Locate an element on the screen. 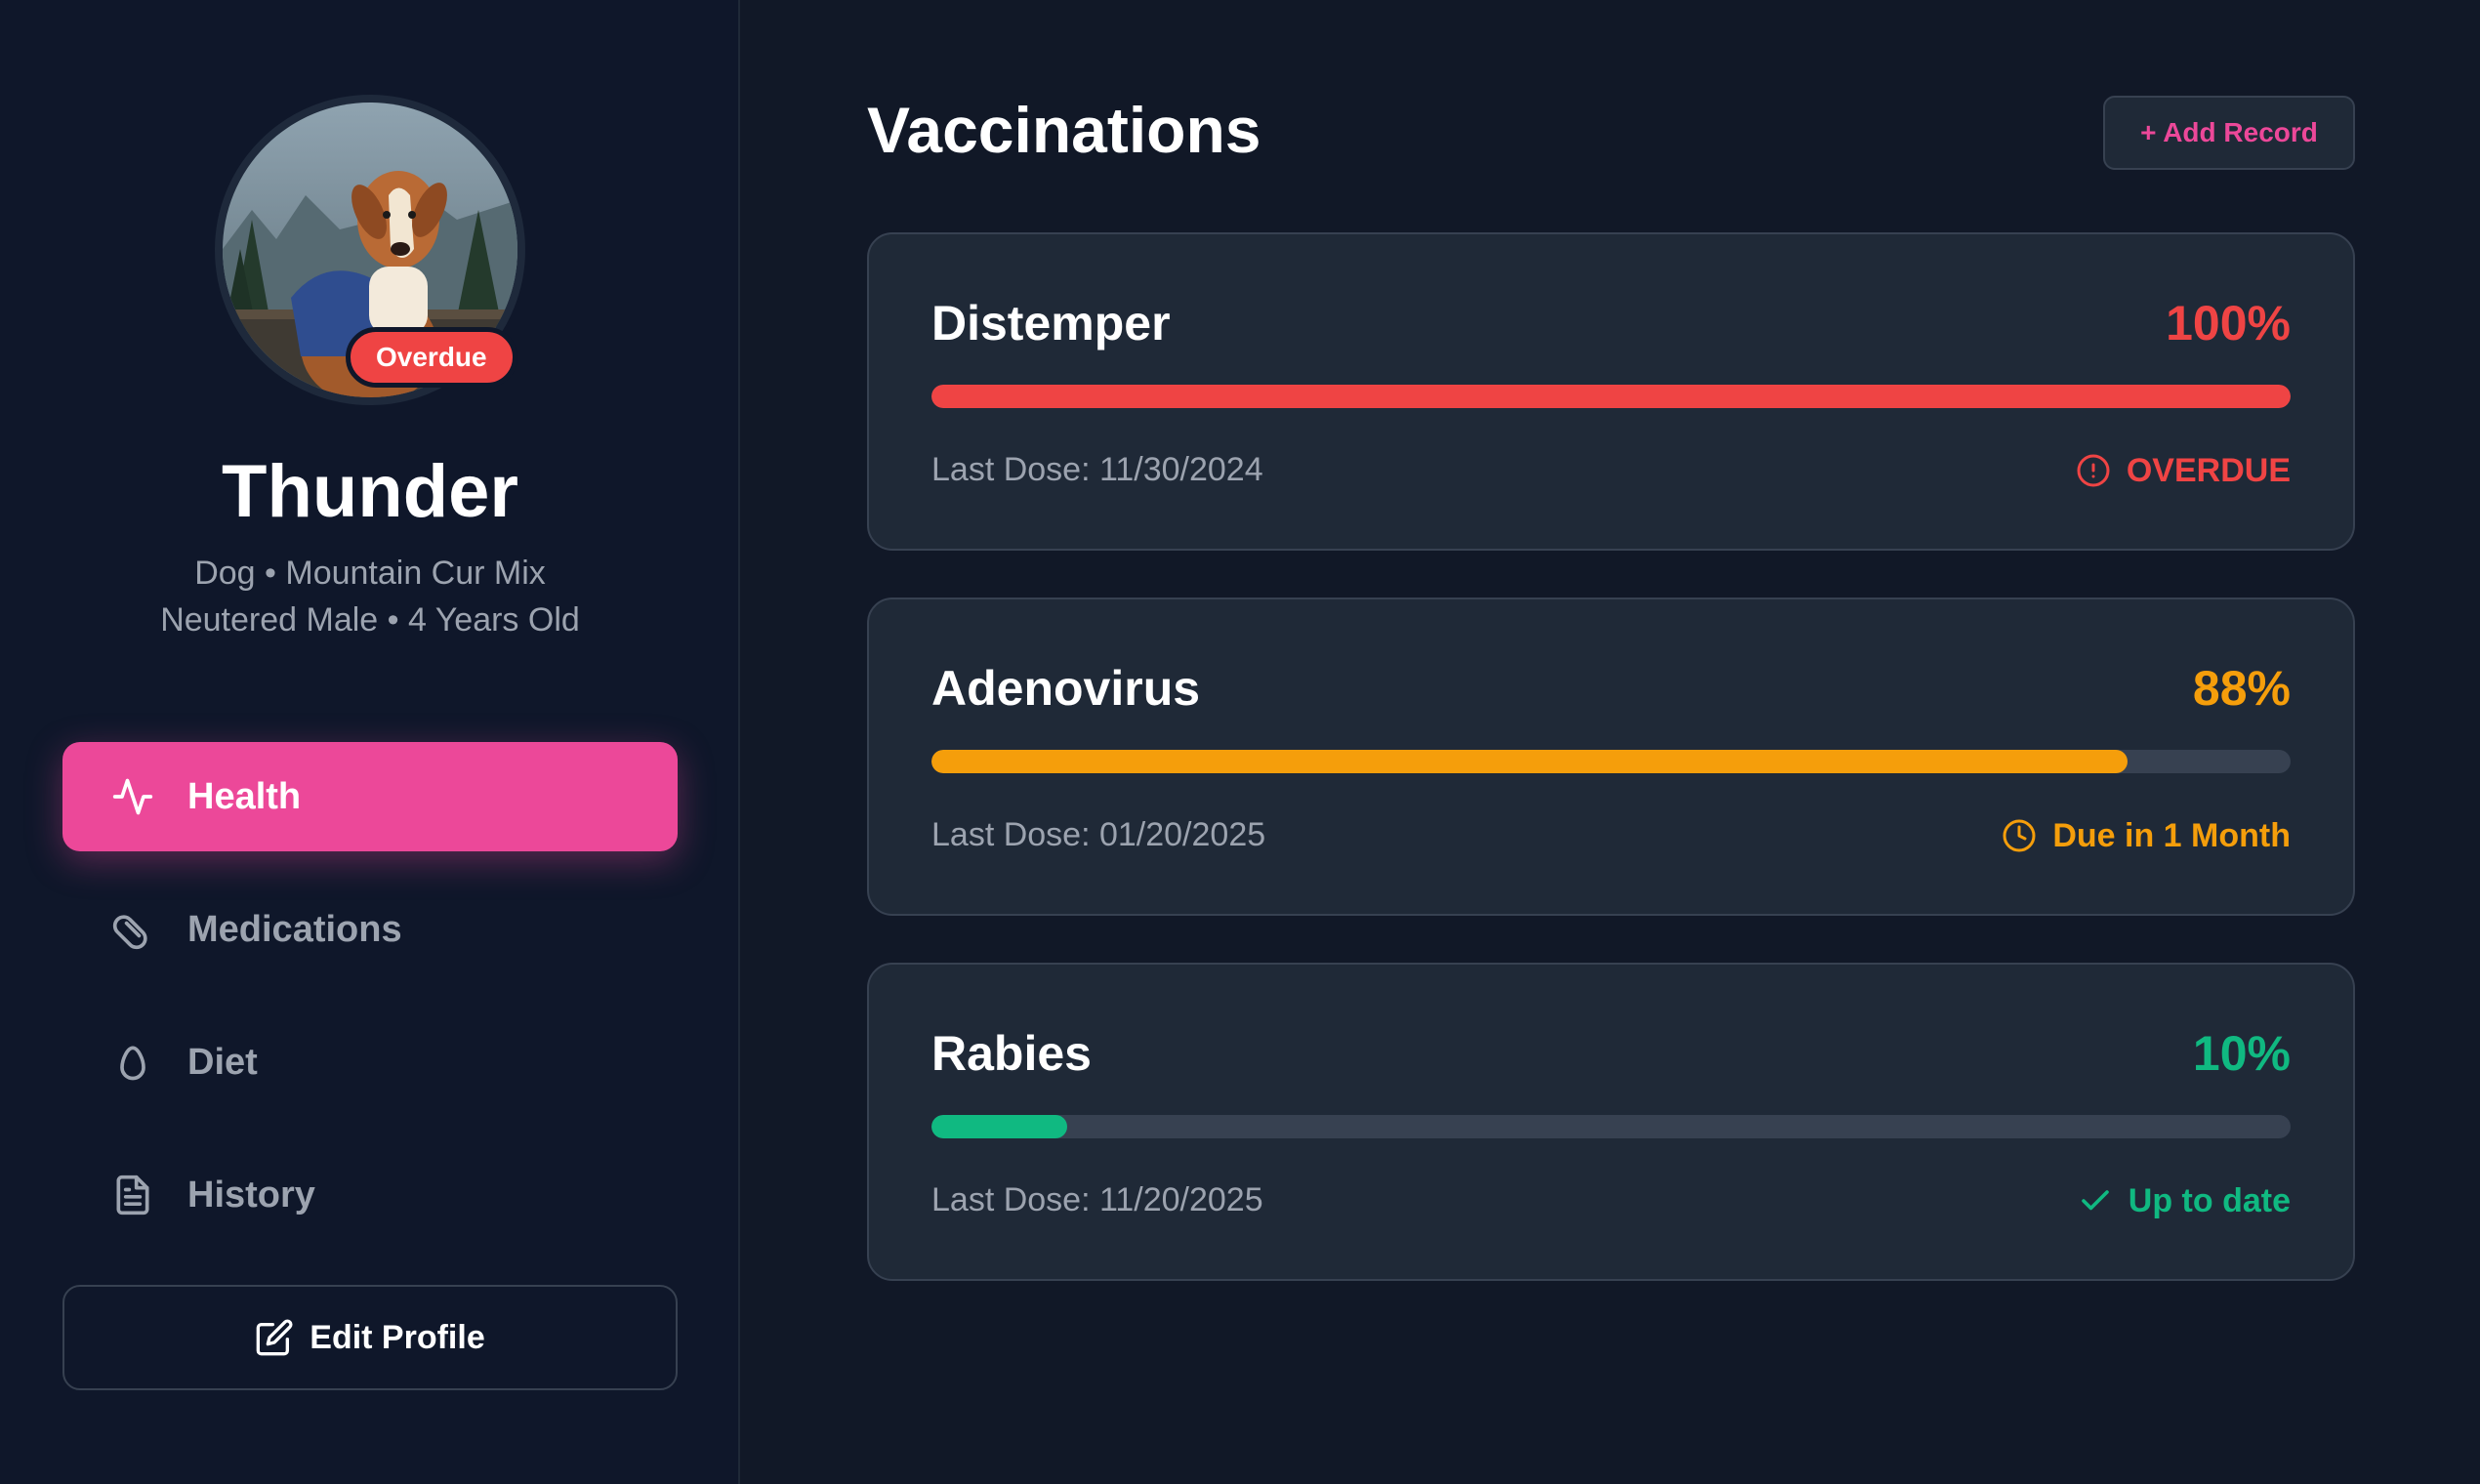 The width and height of the screenshot is (2480, 1484). vaccine-status-label: Due in 1 Month is located at coordinates (2171, 835).